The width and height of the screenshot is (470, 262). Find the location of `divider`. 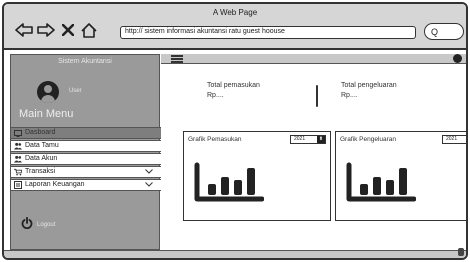

divider is located at coordinates (317, 96).